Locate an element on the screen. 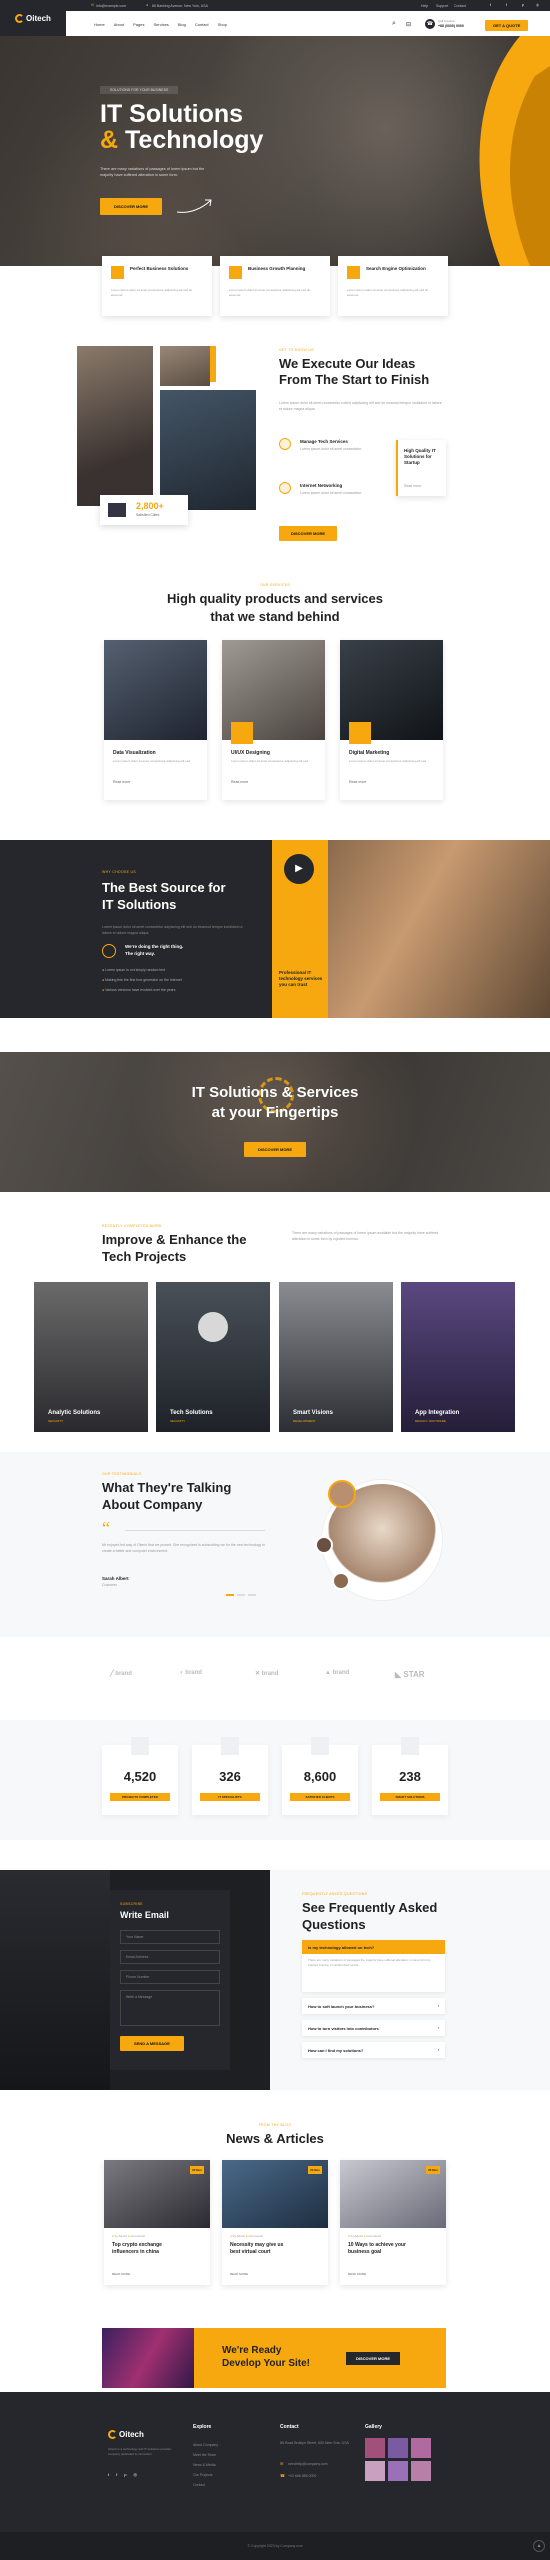  quote-button: GET A QUOTE is located at coordinates (507, 25).